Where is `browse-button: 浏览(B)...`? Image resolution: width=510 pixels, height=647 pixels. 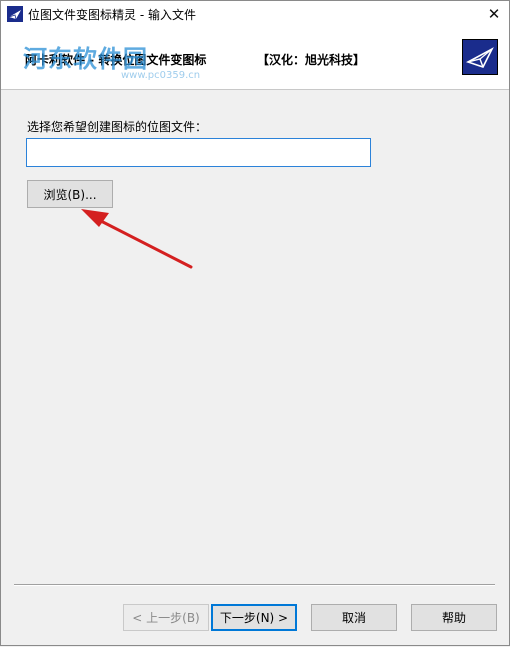 browse-button: 浏览(B)... is located at coordinates (70, 194).